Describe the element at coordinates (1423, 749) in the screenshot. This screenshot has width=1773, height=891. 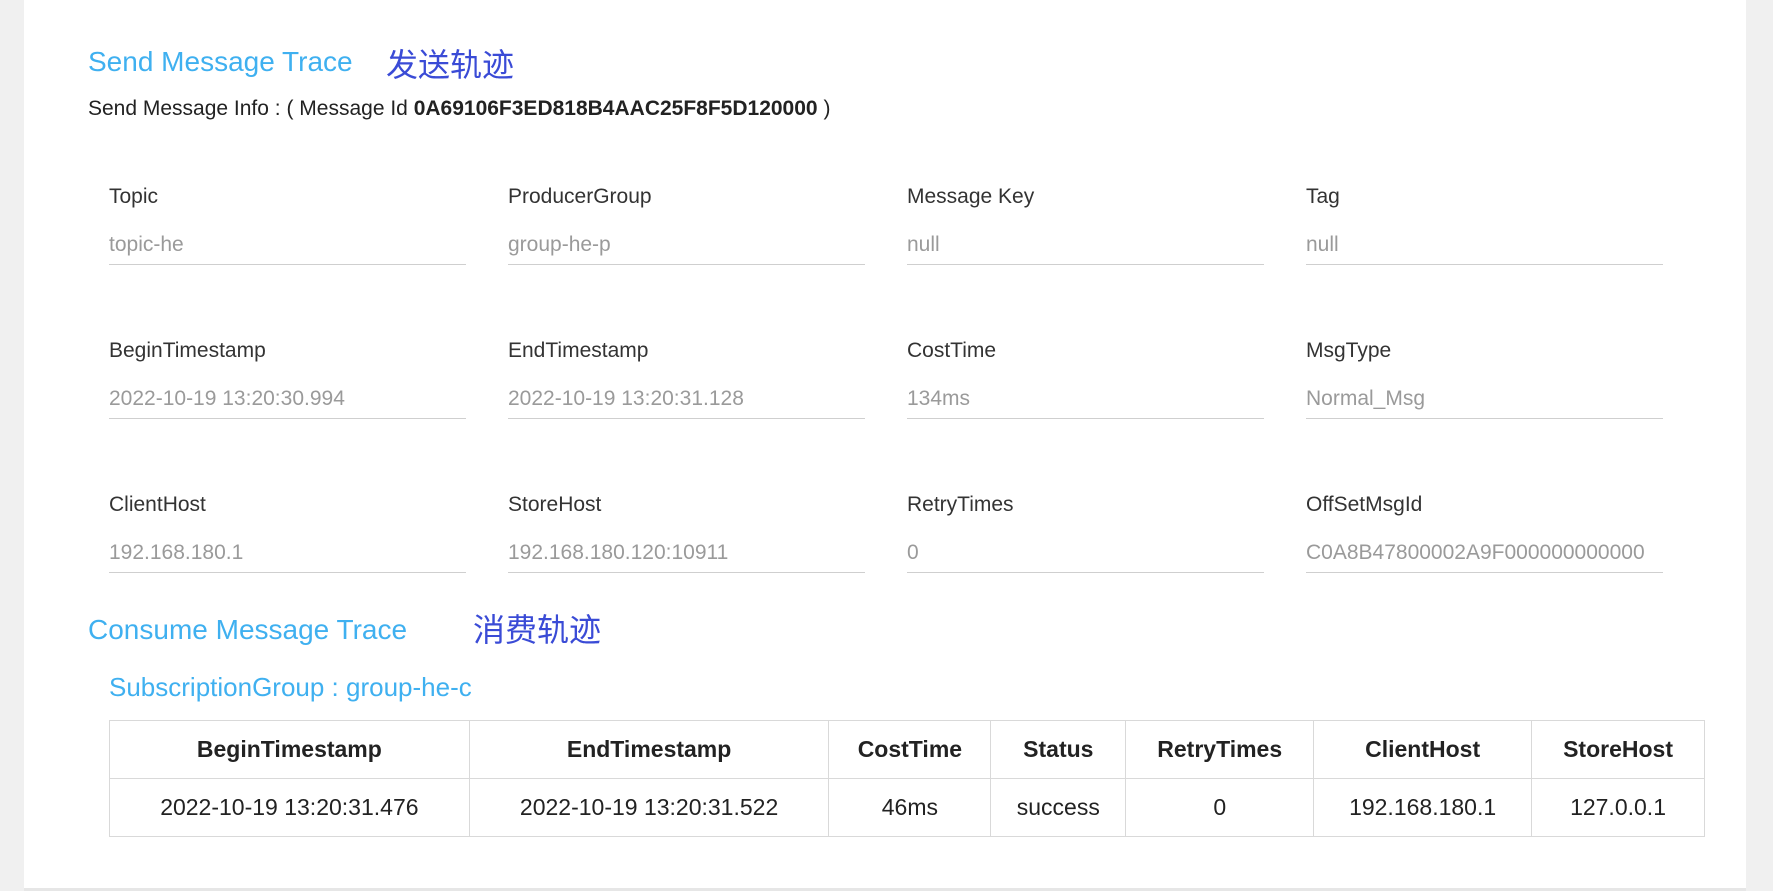
I see `column-header: ClientHost` at that location.